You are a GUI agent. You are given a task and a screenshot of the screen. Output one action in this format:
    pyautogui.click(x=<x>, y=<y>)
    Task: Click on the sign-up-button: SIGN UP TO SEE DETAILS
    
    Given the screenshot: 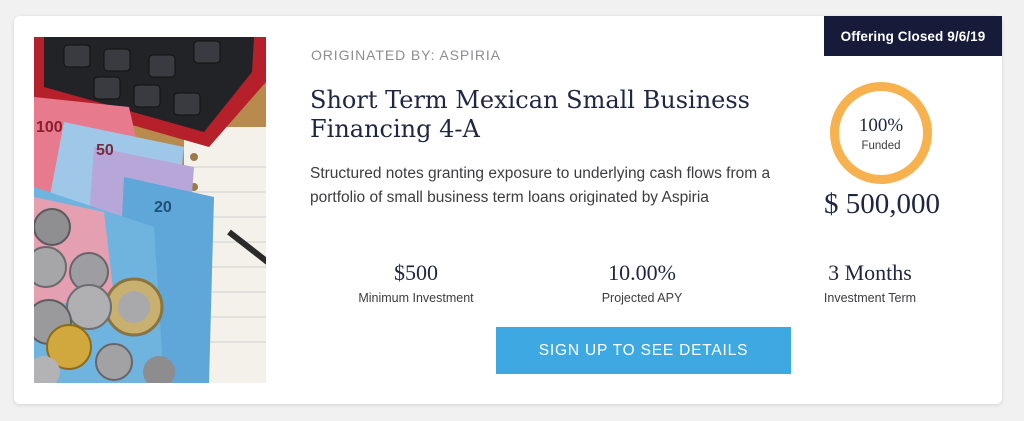 What is the action you would take?
    pyautogui.click(x=643, y=350)
    